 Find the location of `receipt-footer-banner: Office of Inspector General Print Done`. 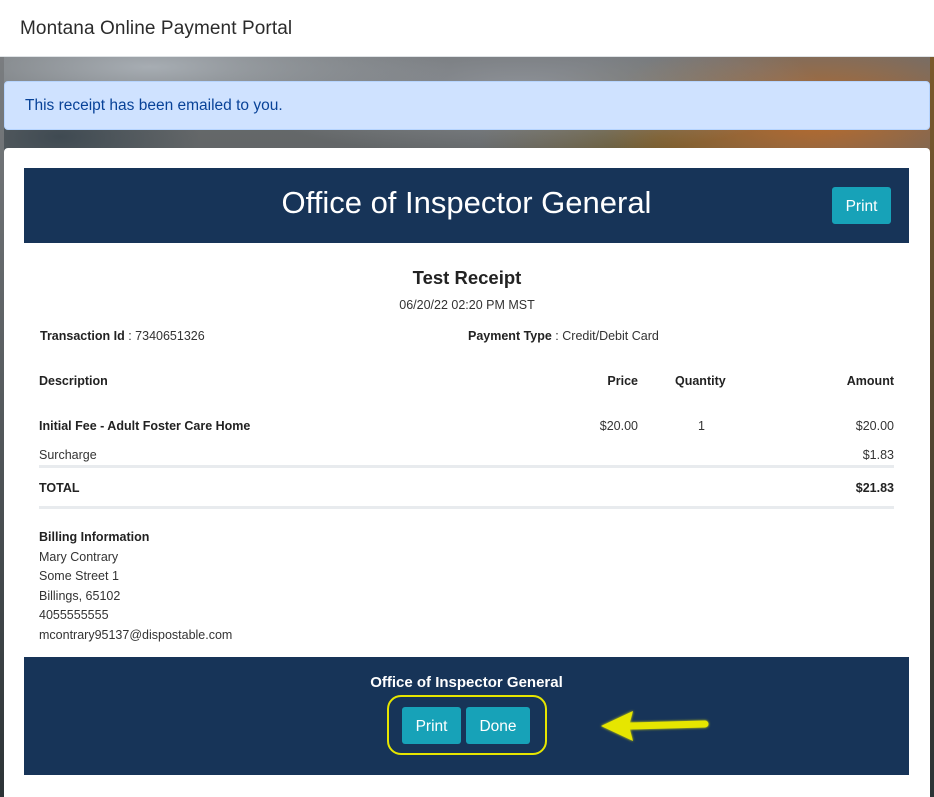

receipt-footer-banner: Office of Inspector General Print Done is located at coordinates (466, 716).